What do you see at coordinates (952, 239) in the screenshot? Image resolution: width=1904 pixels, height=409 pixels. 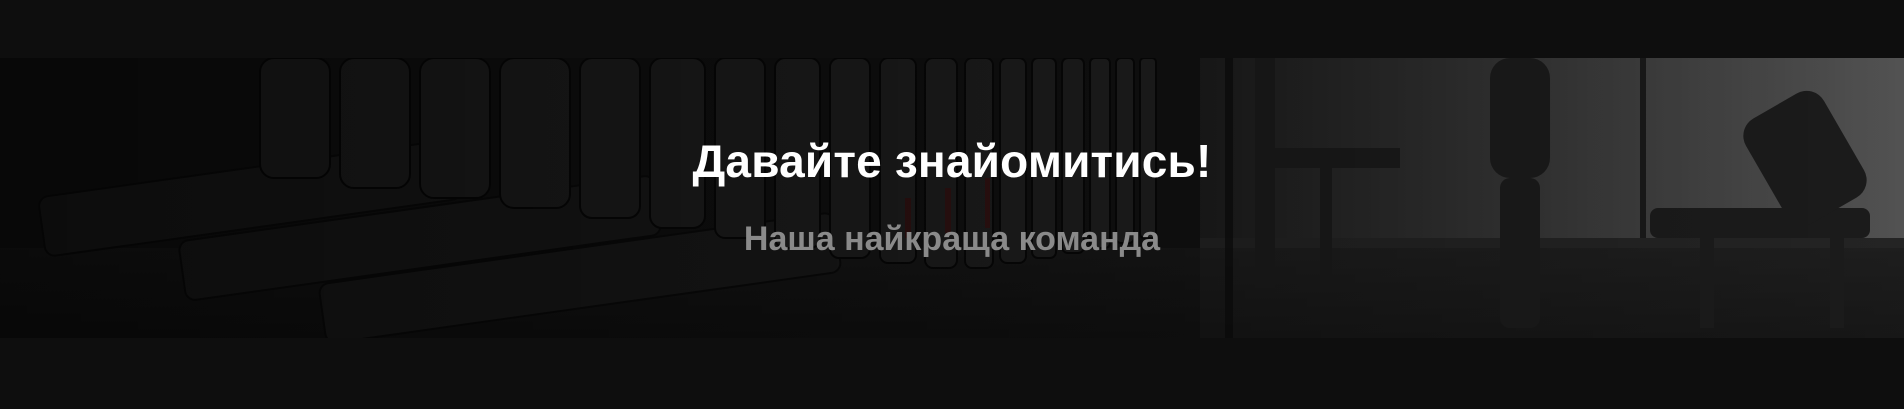 I see `page-subtitle: Наша найкраща команда` at bounding box center [952, 239].